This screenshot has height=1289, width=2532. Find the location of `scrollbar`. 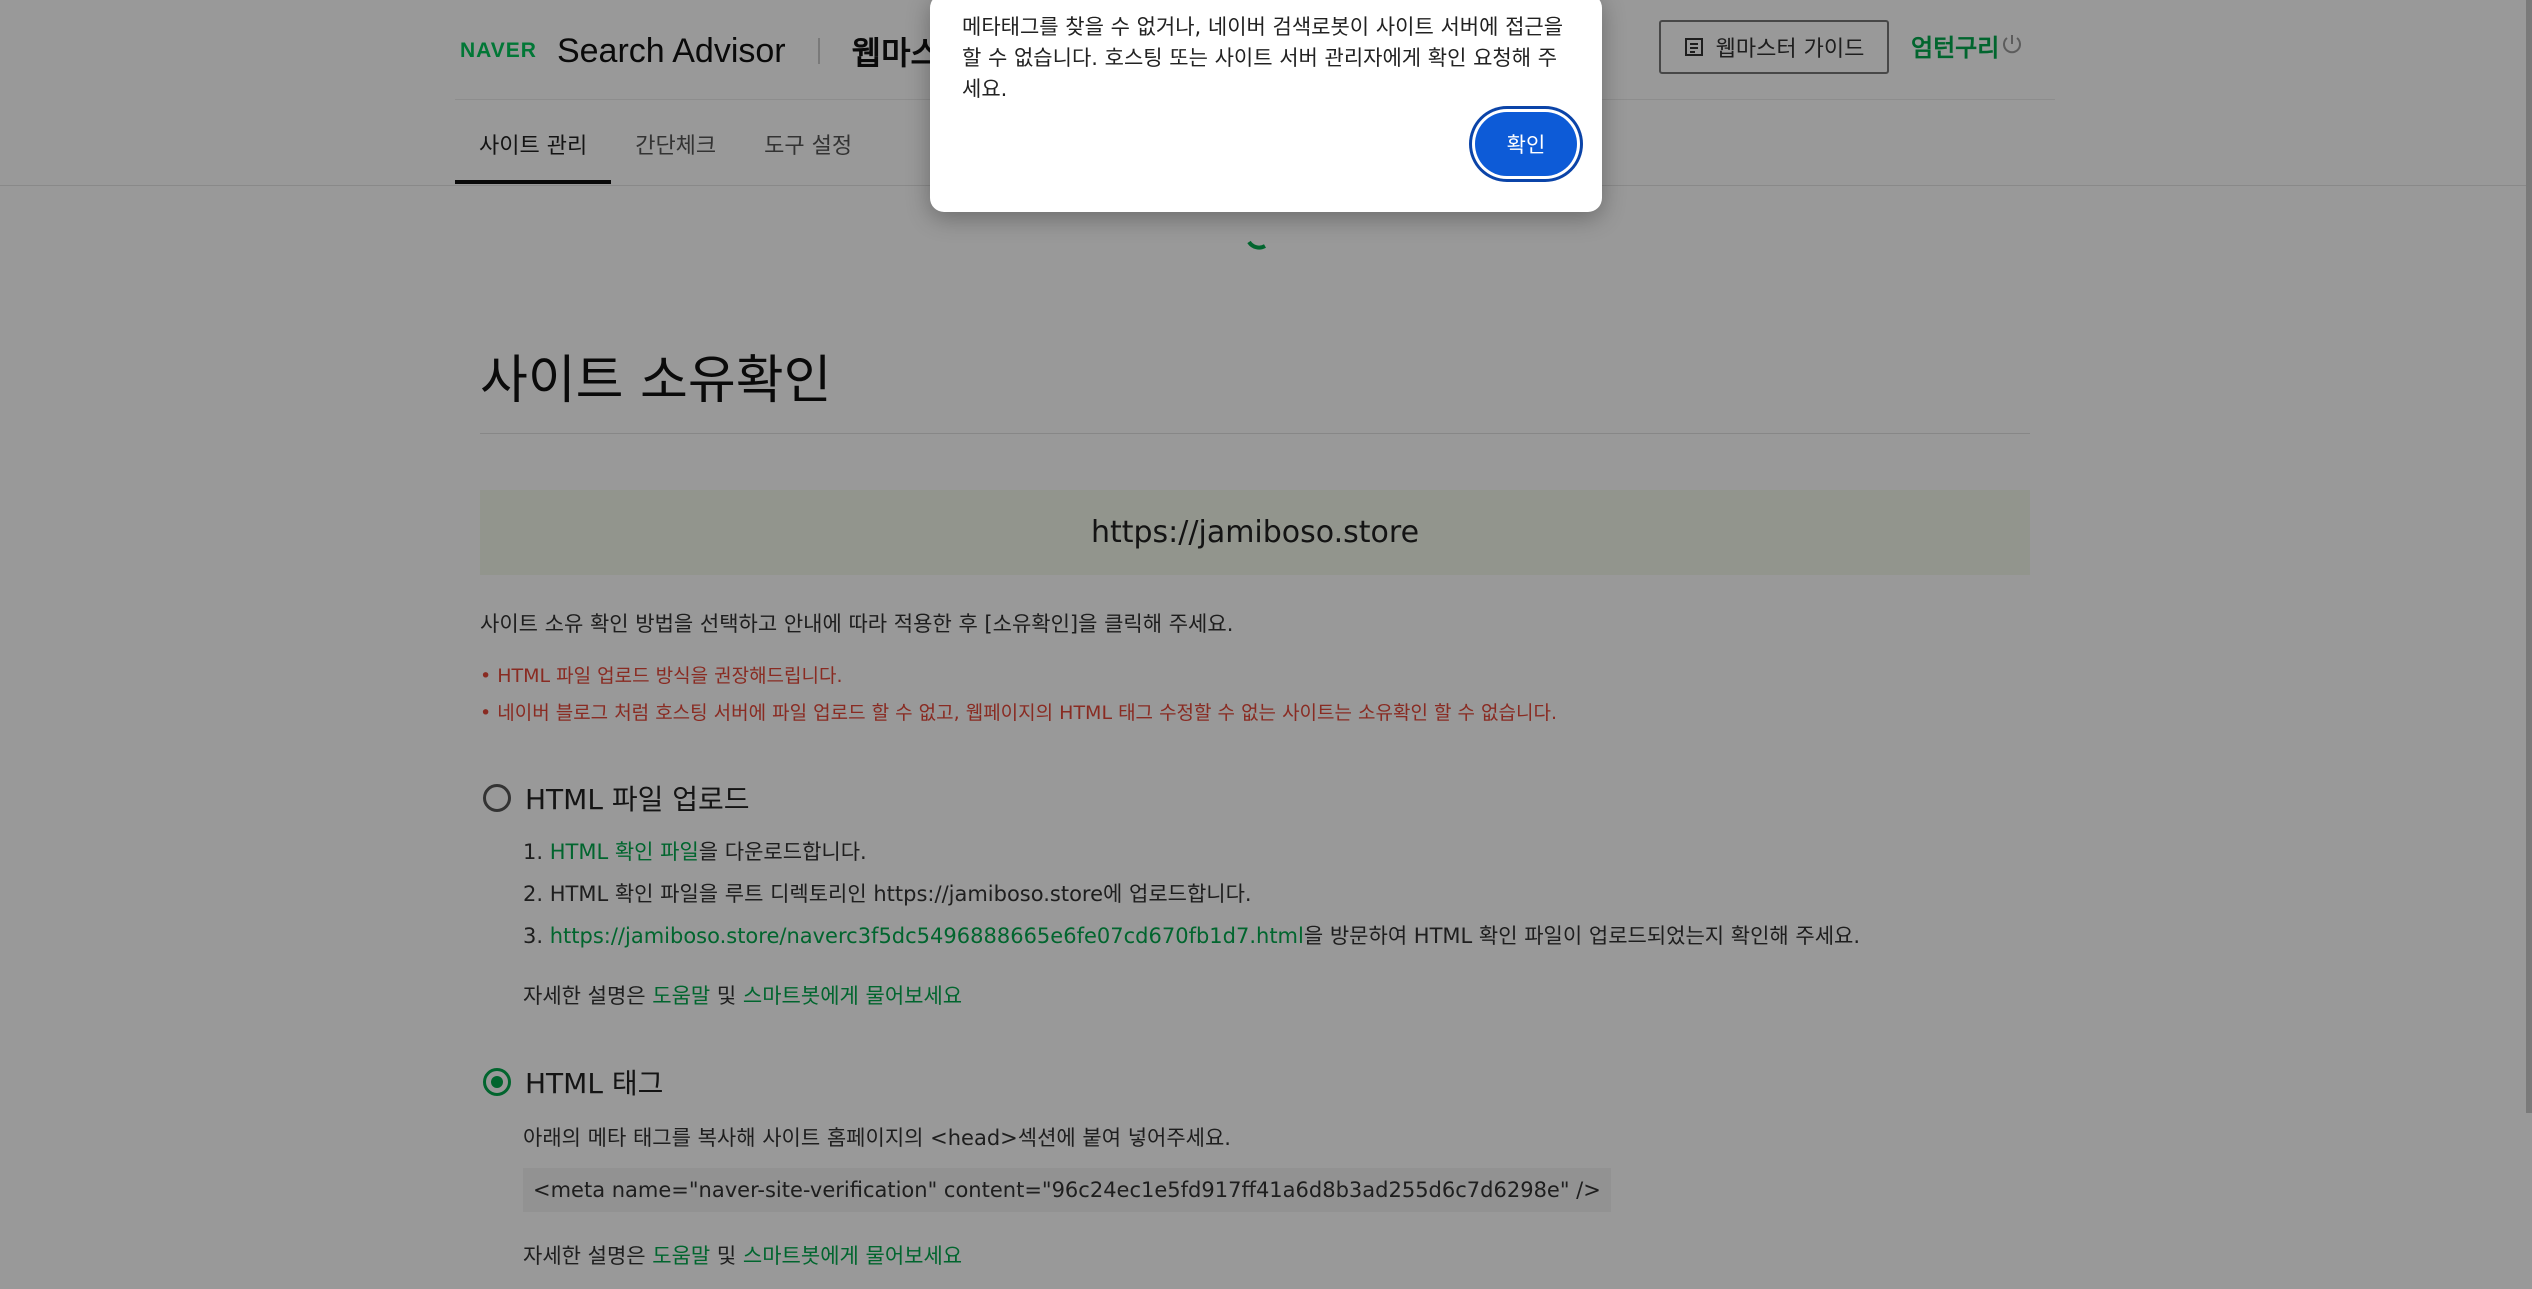

scrollbar is located at coordinates (2529, 556).